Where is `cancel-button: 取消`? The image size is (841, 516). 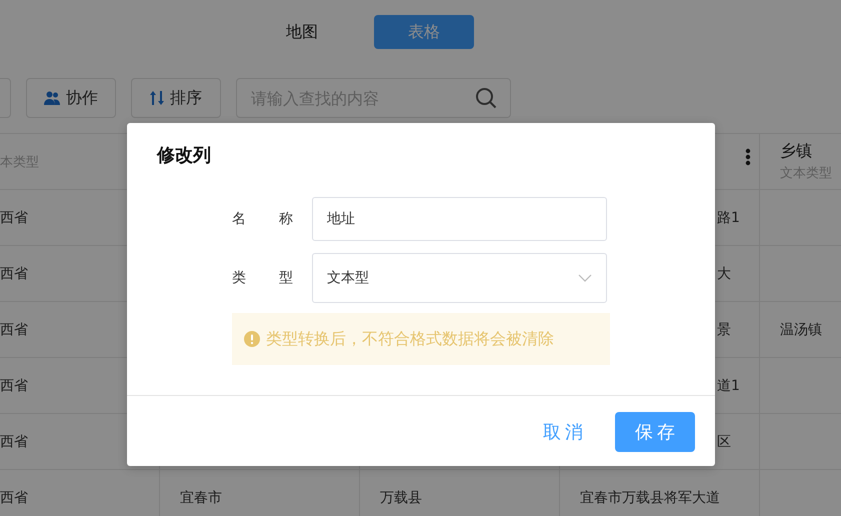 cancel-button: 取消 is located at coordinates (565, 432).